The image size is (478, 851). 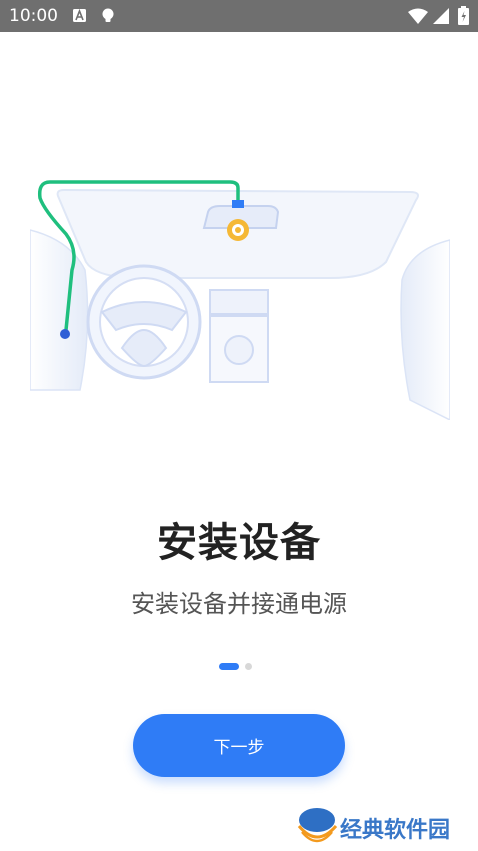 I want to click on status-bar: 10:00, so click(x=239, y=16).